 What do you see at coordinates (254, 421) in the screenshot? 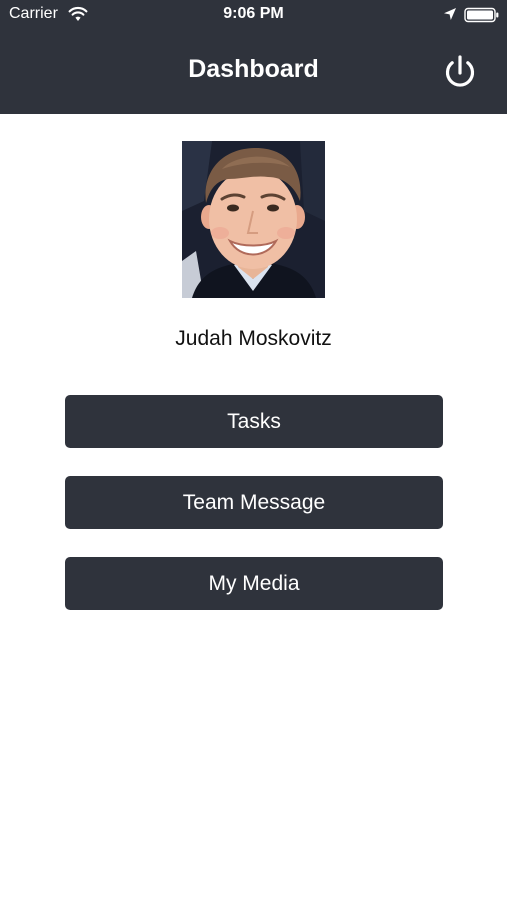
I see `tasks-button: Tasks` at bounding box center [254, 421].